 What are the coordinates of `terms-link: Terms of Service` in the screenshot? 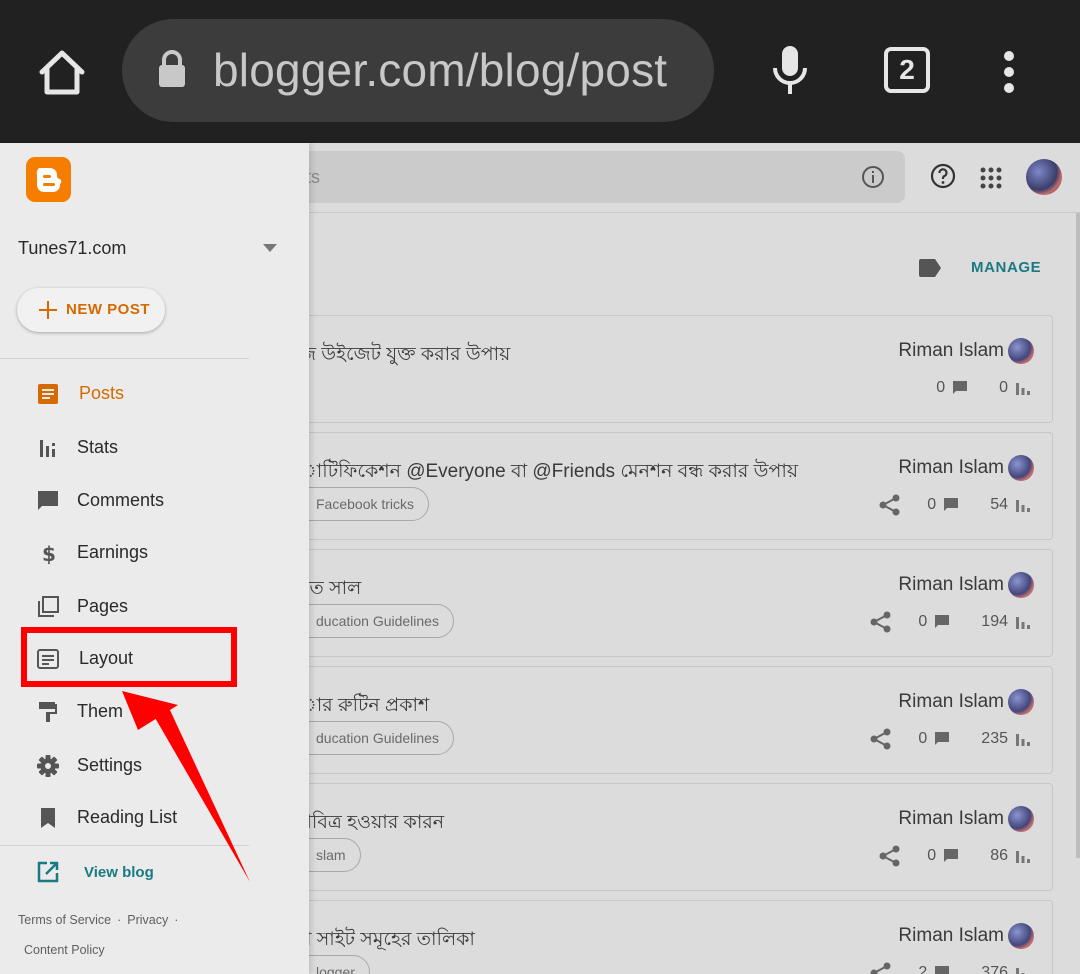 It's located at (64, 920).